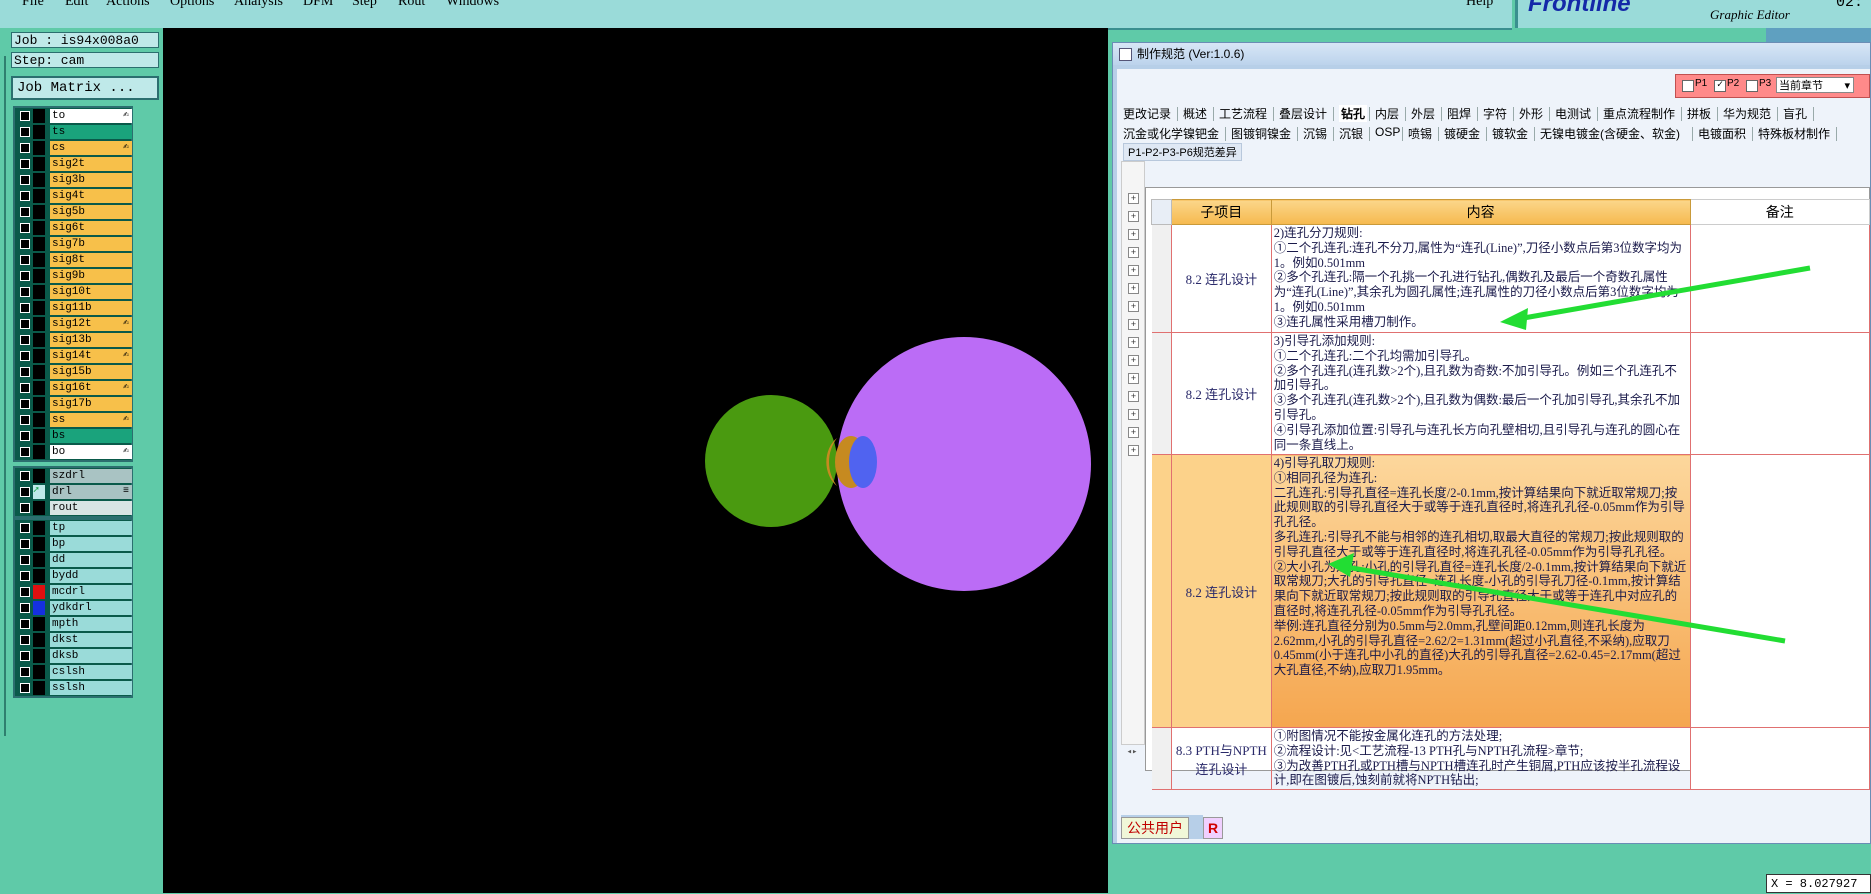  What do you see at coordinates (73, 560) in the screenshot?
I see `layer-row-dd: dd` at bounding box center [73, 560].